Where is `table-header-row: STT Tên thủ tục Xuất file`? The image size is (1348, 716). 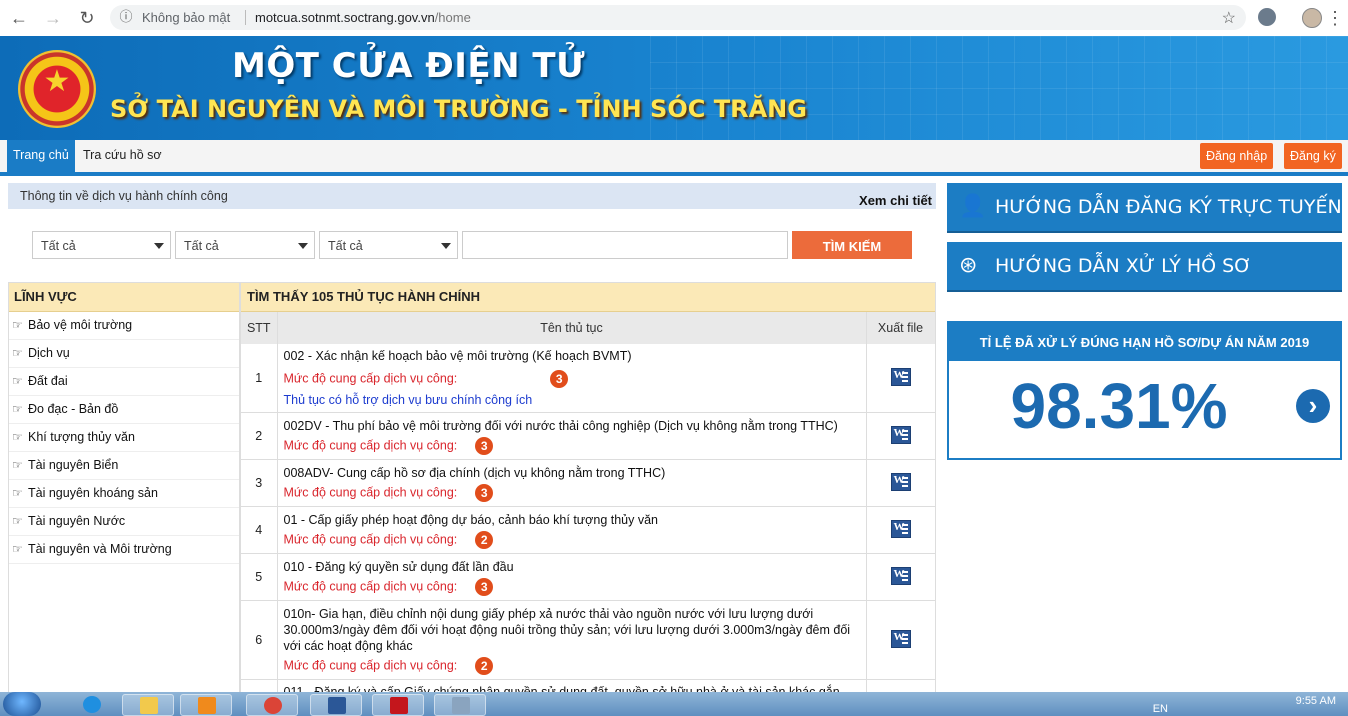 table-header-row: STT Tên thủ tục Xuất file is located at coordinates (588, 328).